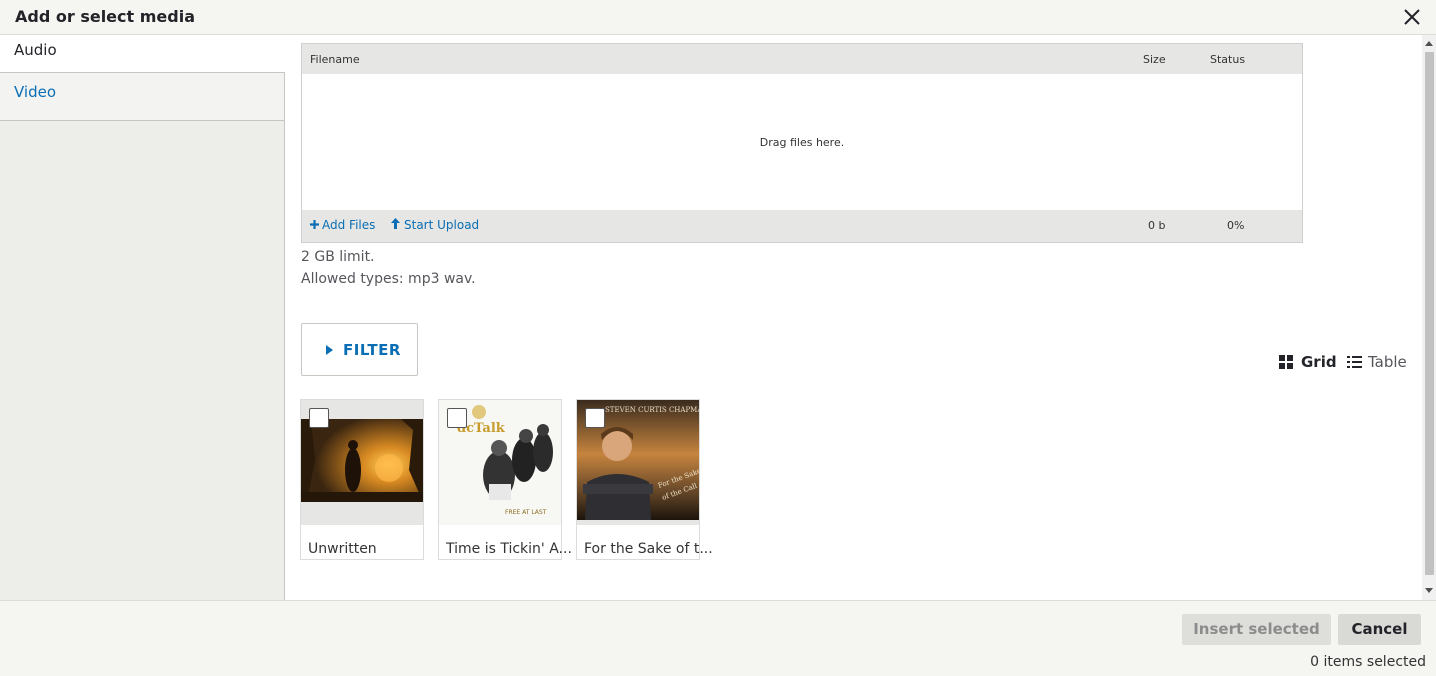 This screenshot has height=676, width=1436. Describe the element at coordinates (802, 226) in the screenshot. I see `uploader-footer: Add Files Start Upload 0 b 0%` at that location.